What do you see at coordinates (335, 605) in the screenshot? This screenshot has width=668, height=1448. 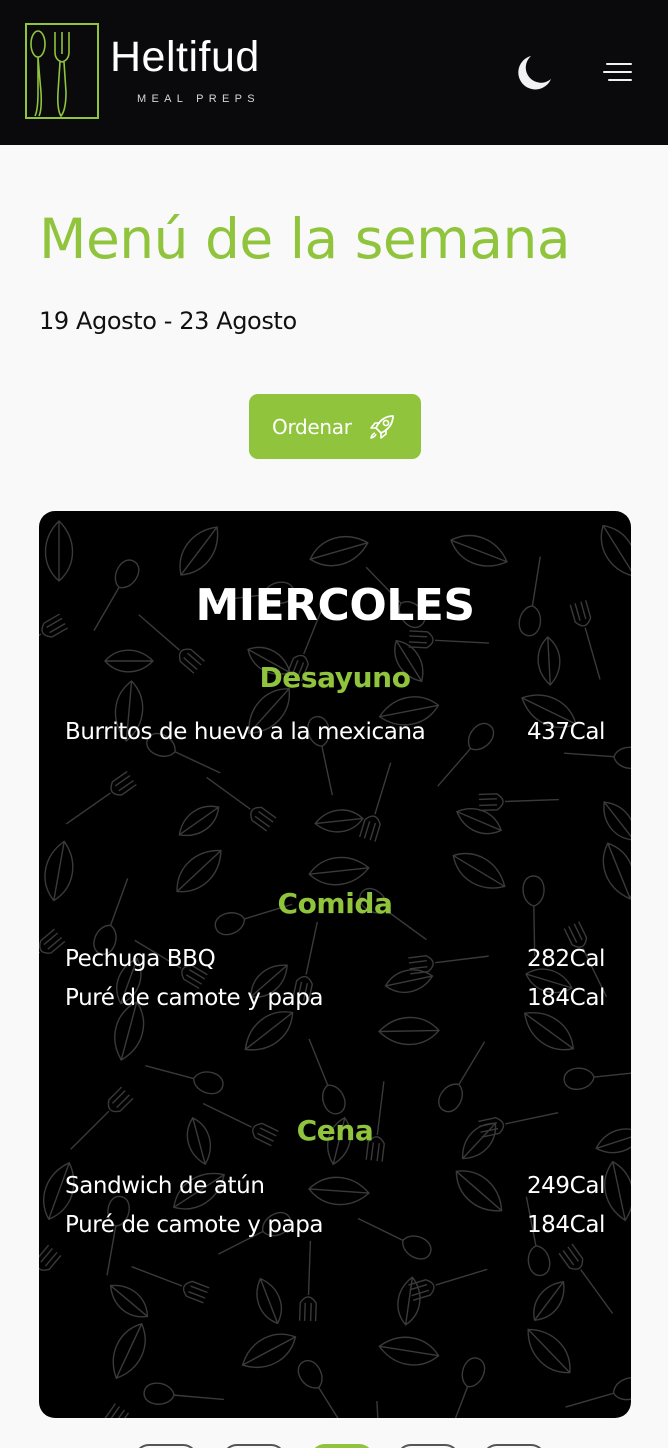 I see `day-title: MIERCOLES` at bounding box center [335, 605].